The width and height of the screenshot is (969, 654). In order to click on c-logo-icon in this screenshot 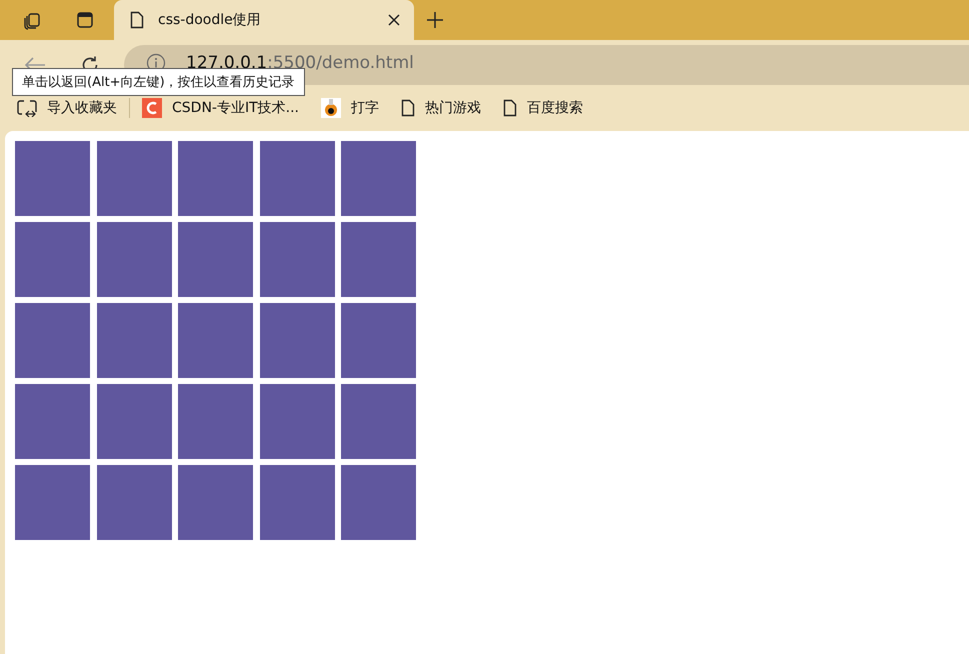, I will do `click(152, 108)`.